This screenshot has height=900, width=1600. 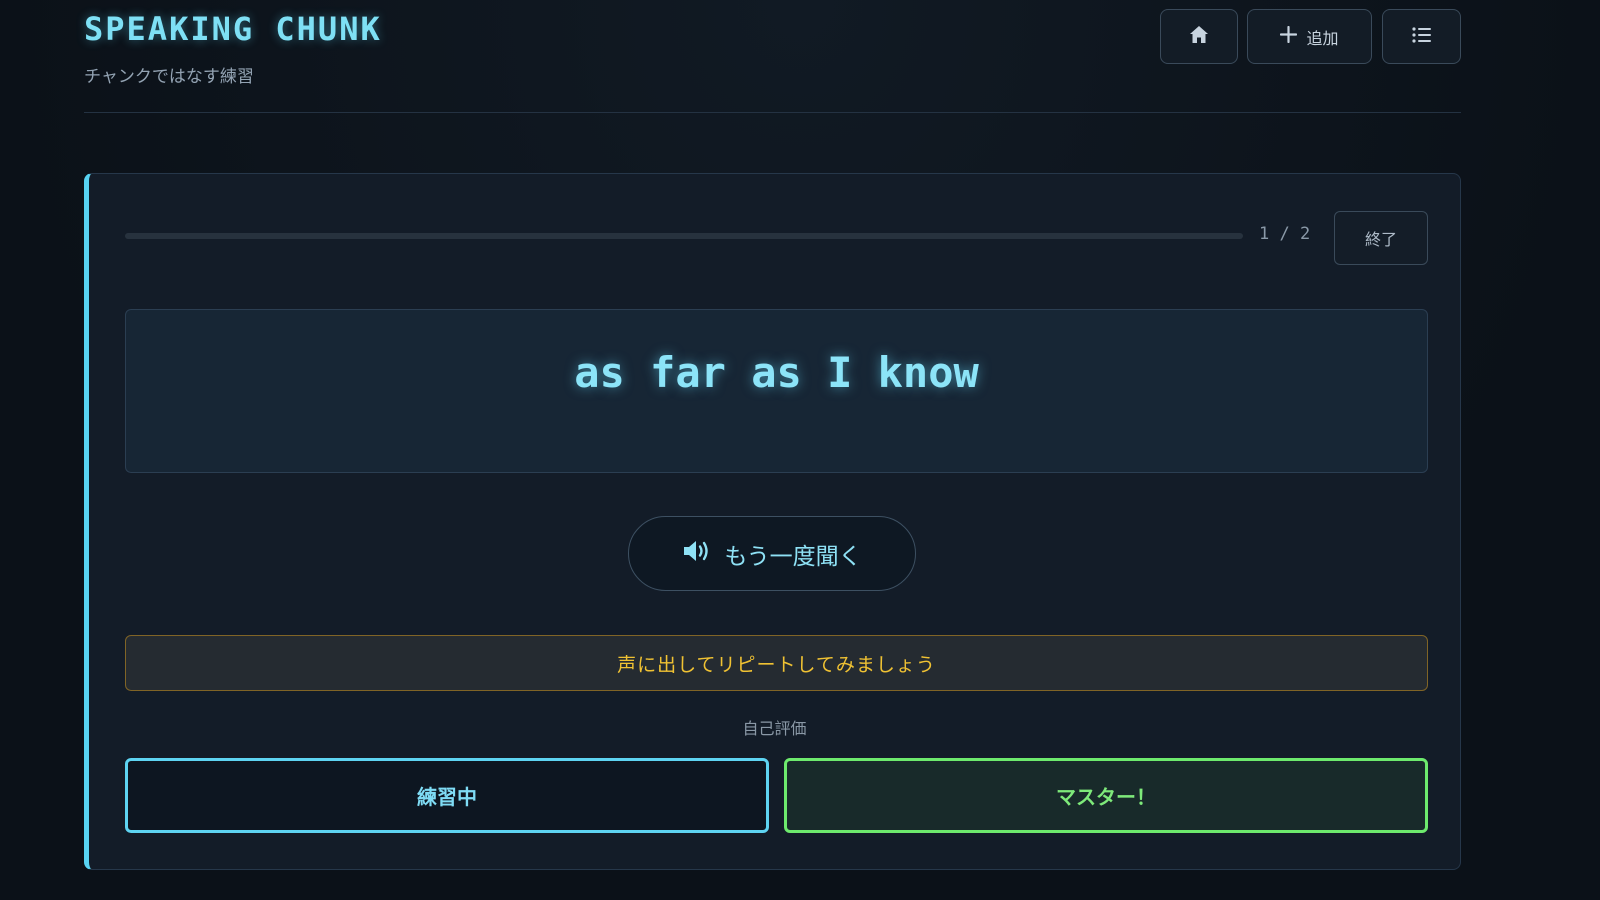 I want to click on progress-bar, so click(x=684, y=236).